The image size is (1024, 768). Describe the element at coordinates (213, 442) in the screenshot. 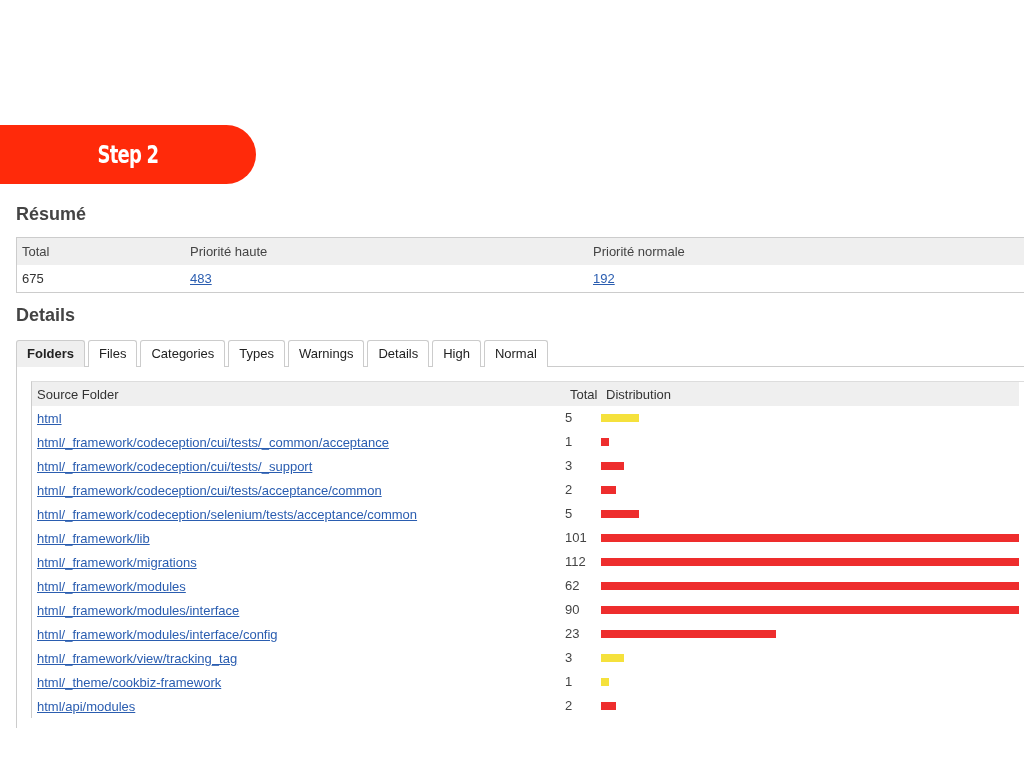

I see `folder-link: html/_framework/codeception/cui/tests/_common/acceptance` at that location.